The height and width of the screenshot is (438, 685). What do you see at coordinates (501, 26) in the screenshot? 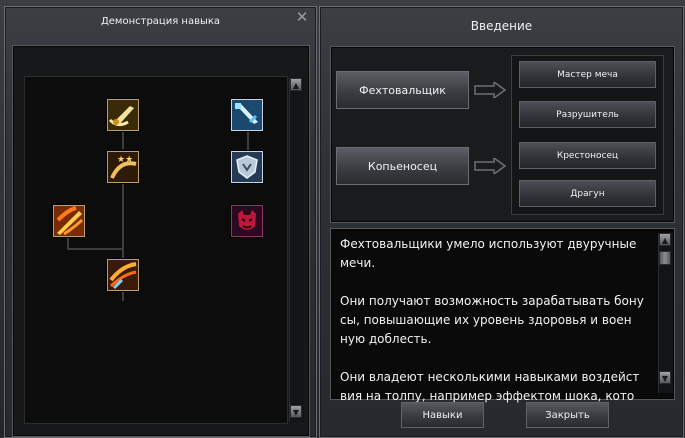
I see `intro-title: Введение` at bounding box center [501, 26].